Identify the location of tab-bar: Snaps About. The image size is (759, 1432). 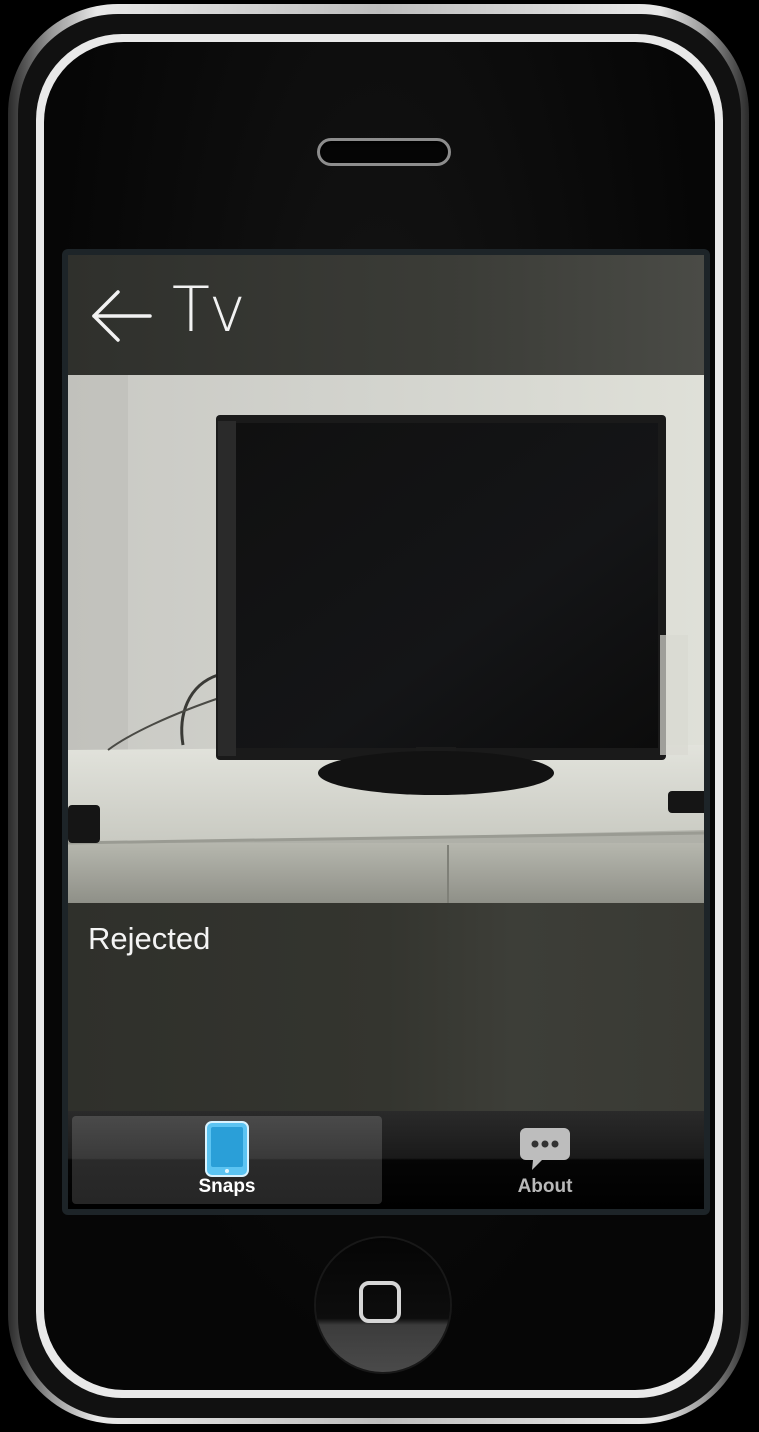
(386, 1160).